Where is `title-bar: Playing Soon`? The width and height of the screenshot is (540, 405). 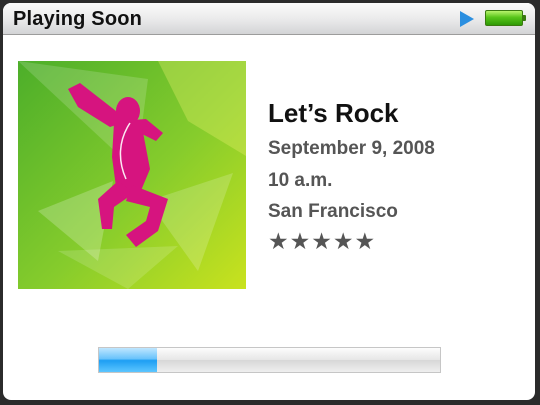
title-bar: Playing Soon is located at coordinates (269, 19).